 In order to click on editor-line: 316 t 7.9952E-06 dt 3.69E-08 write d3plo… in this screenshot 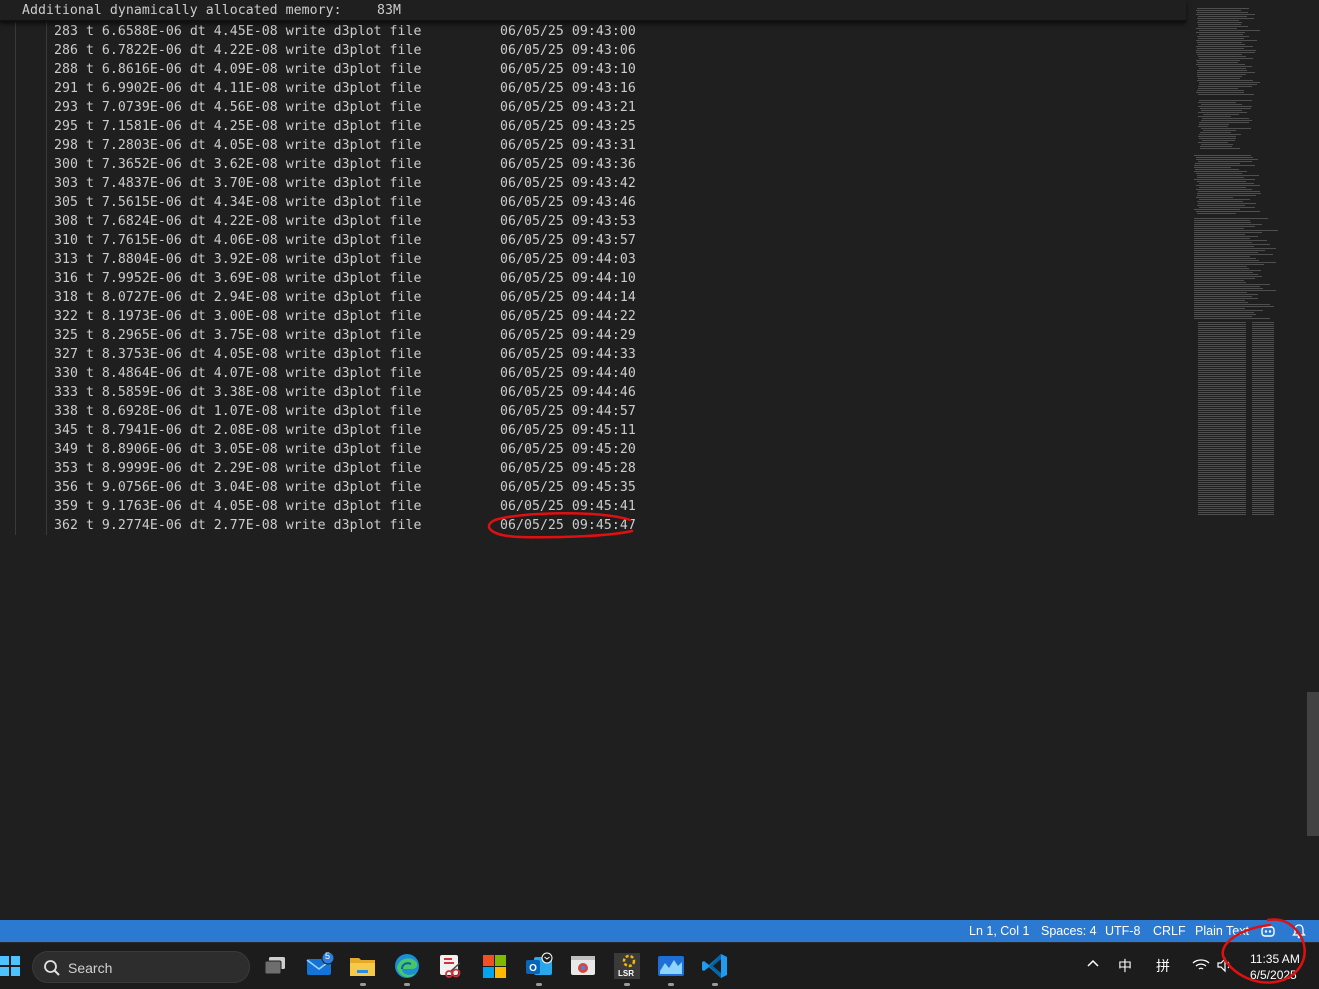, I will do `click(593, 278)`.